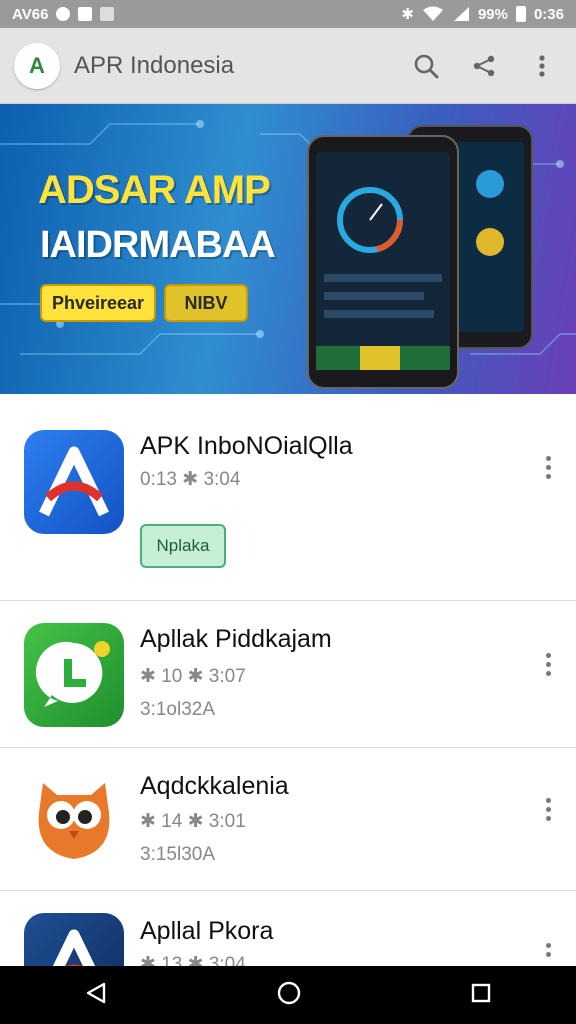  I want to click on signal-icon, so click(461, 14).